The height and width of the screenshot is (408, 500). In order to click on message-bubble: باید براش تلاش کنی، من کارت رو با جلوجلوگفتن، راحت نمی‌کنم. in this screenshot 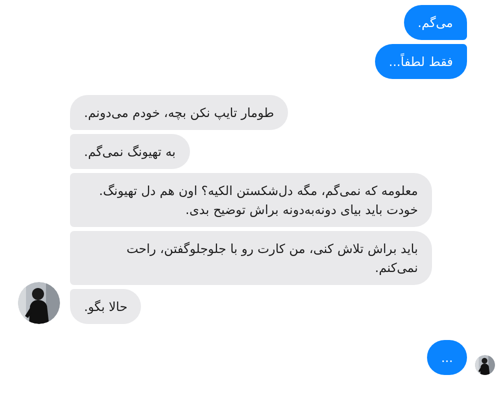, I will do `click(251, 258)`.